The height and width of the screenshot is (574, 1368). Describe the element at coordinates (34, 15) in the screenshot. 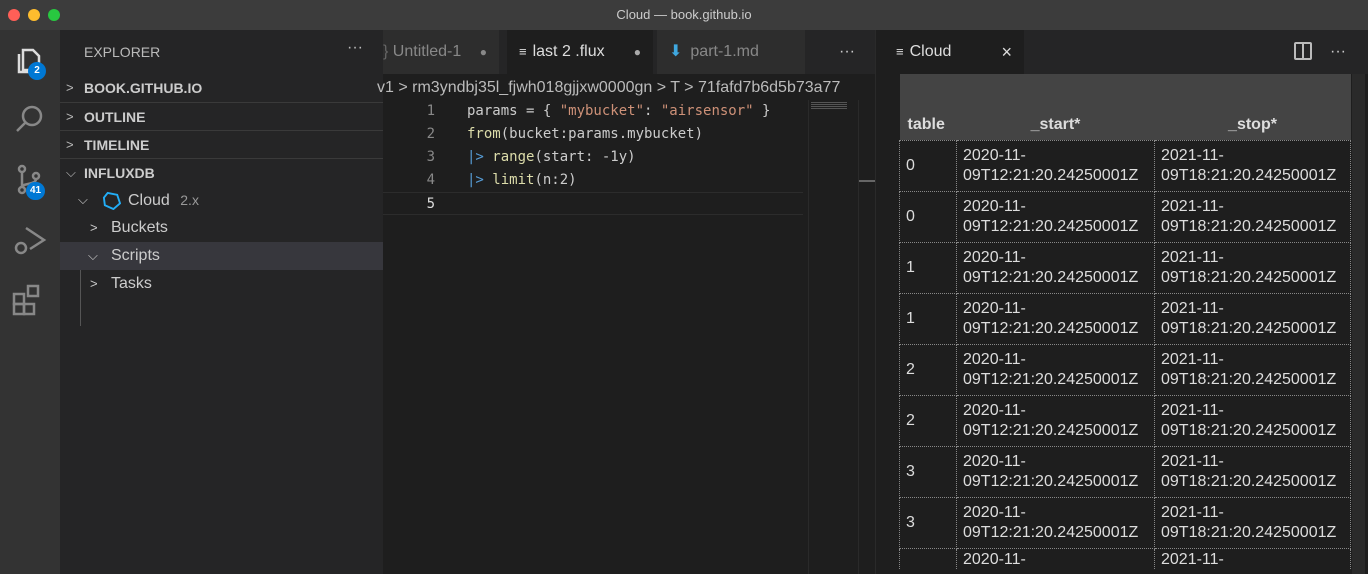

I see `minimize-window-button` at that location.